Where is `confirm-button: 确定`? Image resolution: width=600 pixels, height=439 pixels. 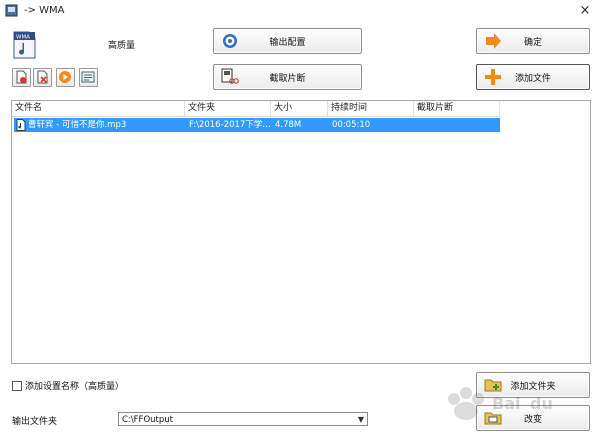 confirm-button: 确定 is located at coordinates (533, 41).